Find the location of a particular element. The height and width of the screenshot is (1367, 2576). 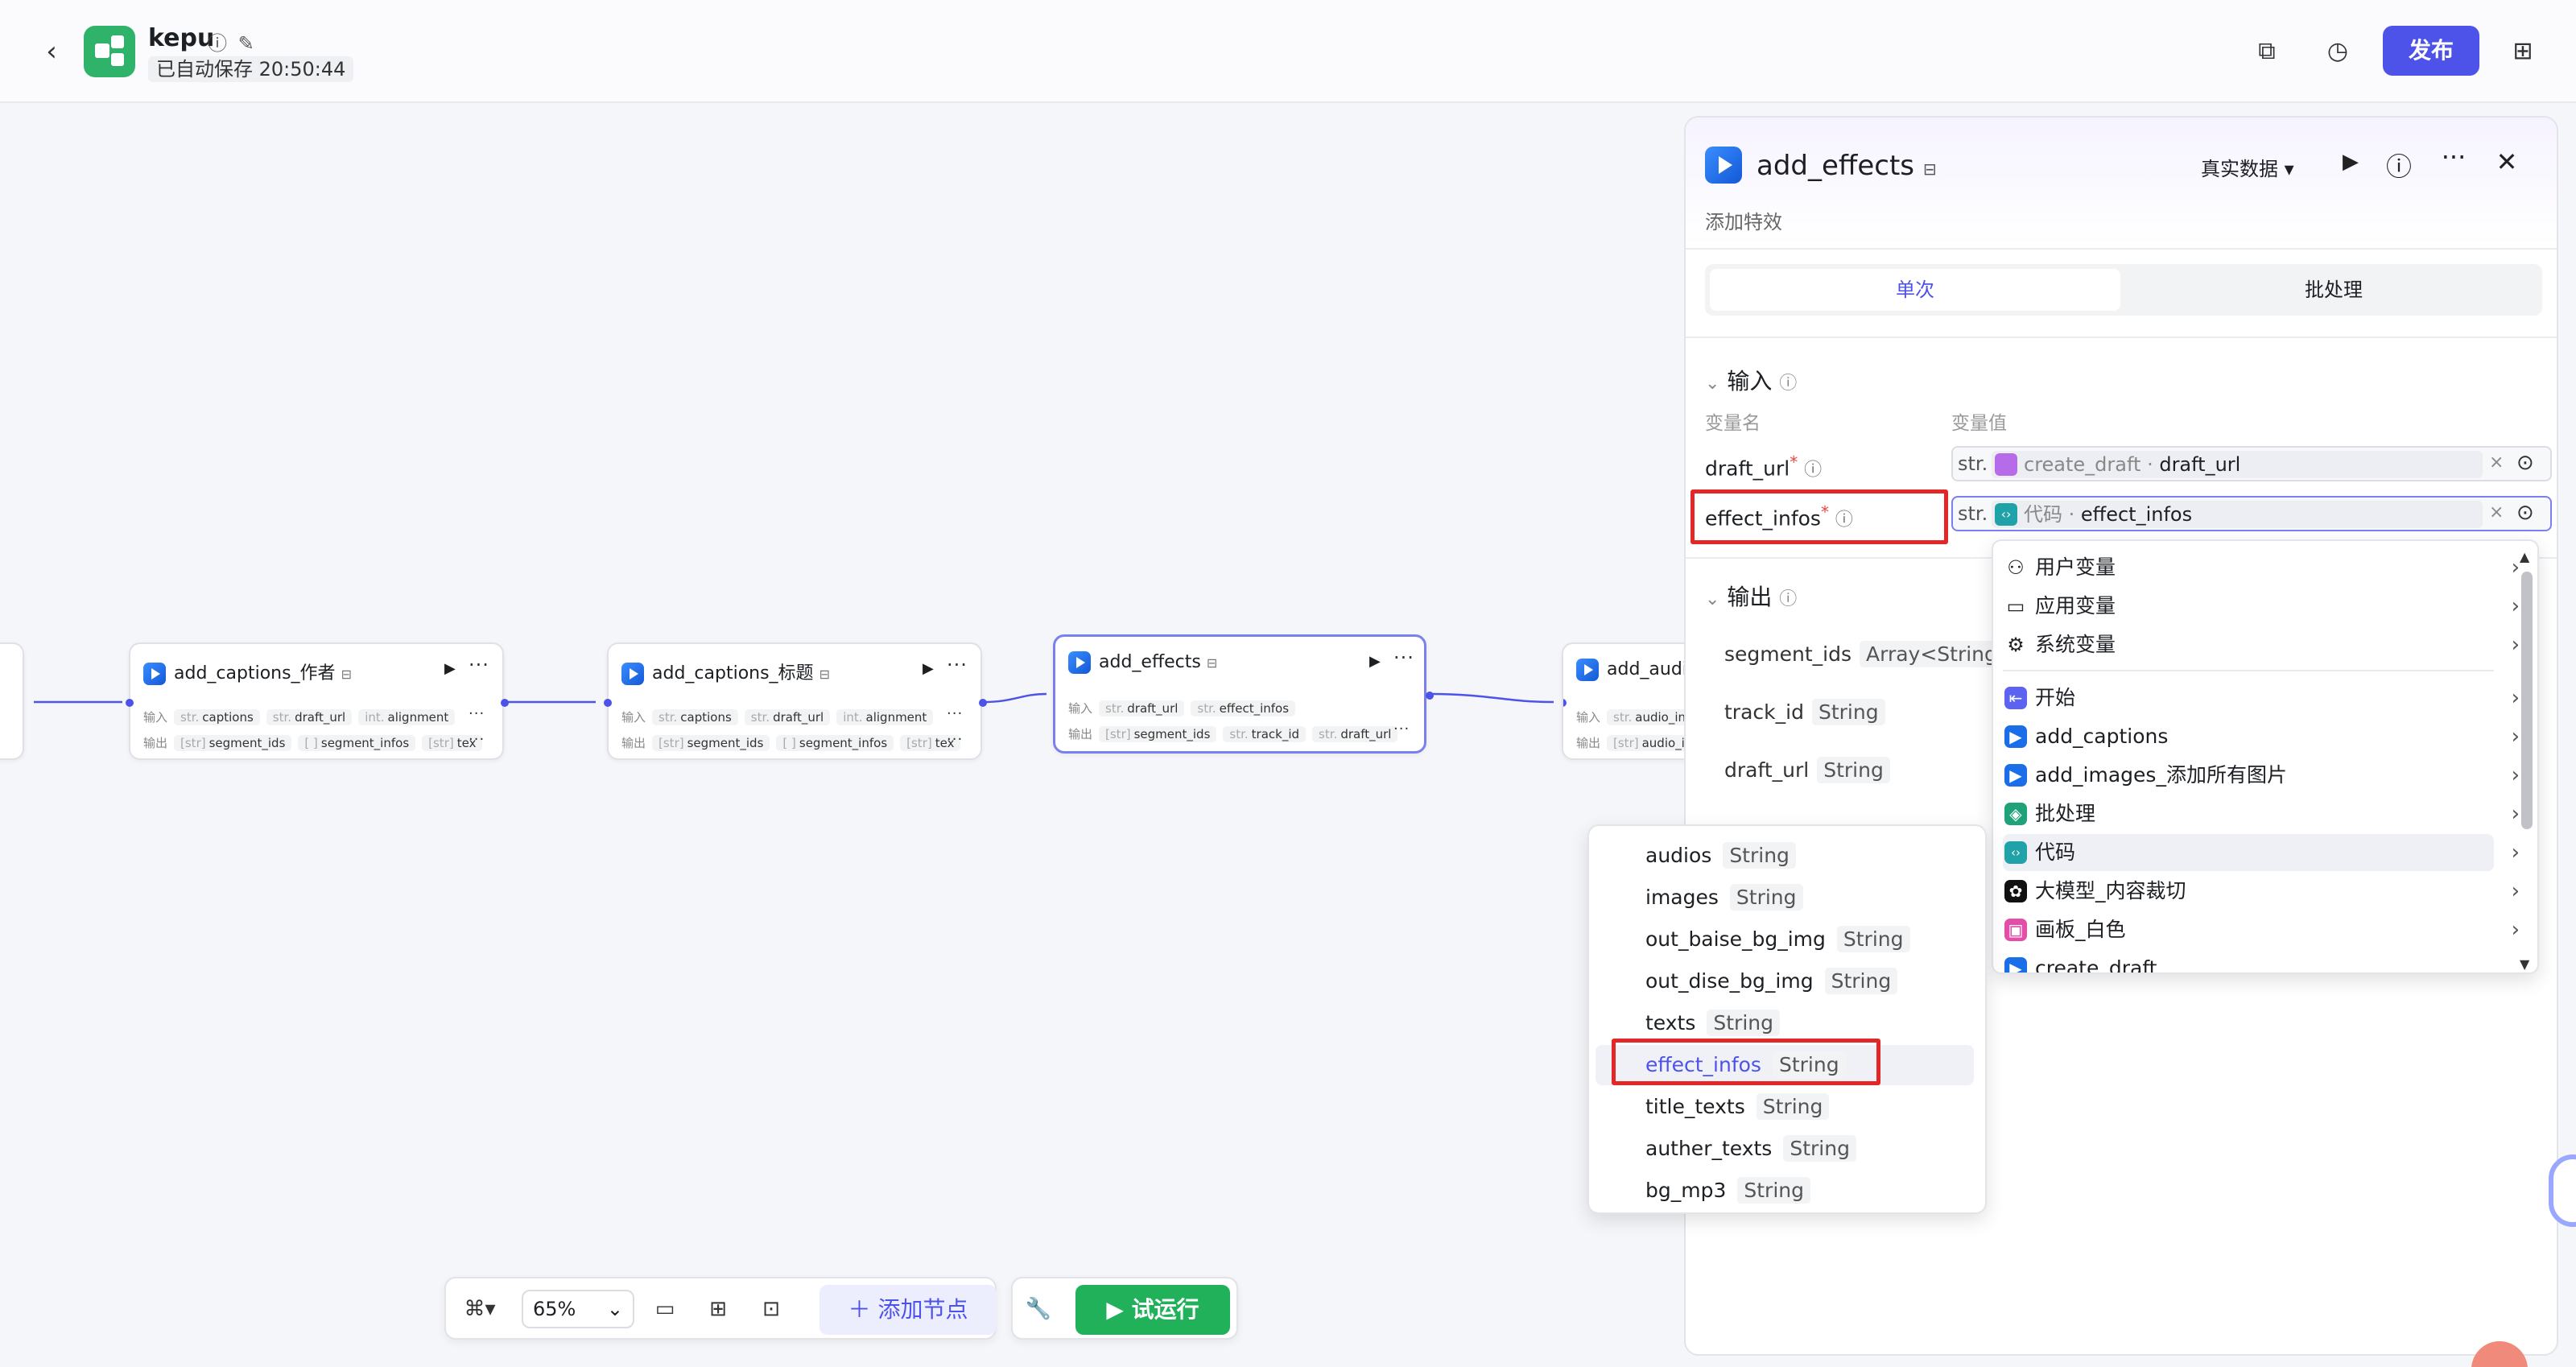

submenu-item: audios String is located at coordinates (1785, 856).